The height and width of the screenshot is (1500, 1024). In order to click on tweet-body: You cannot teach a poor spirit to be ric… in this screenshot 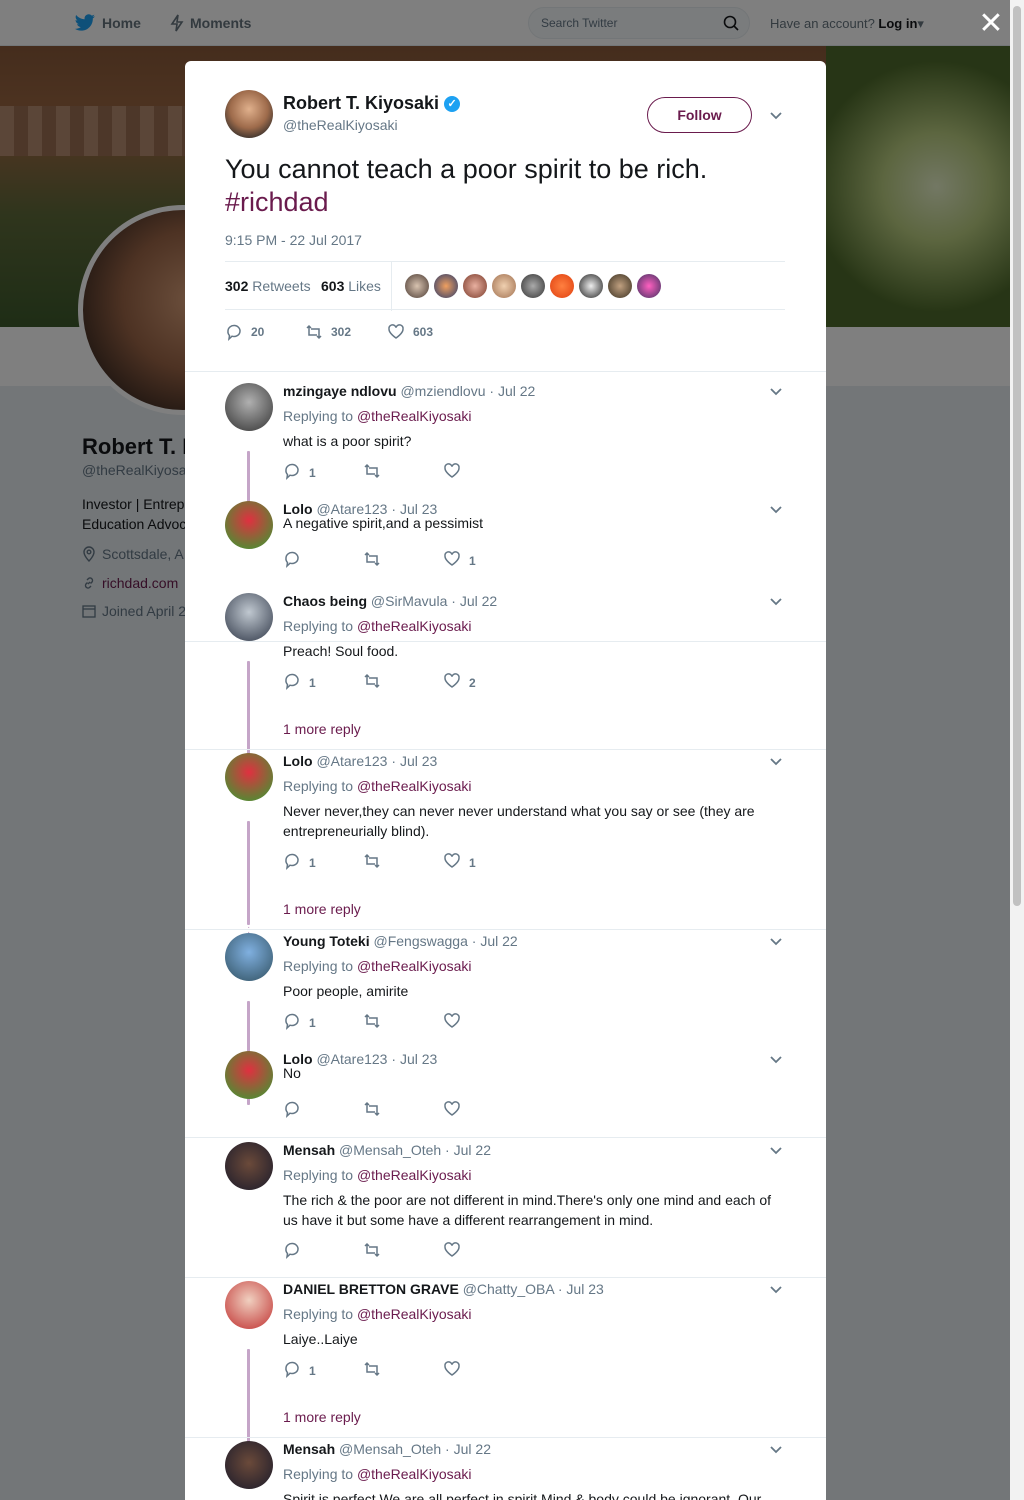, I will do `click(466, 169)`.